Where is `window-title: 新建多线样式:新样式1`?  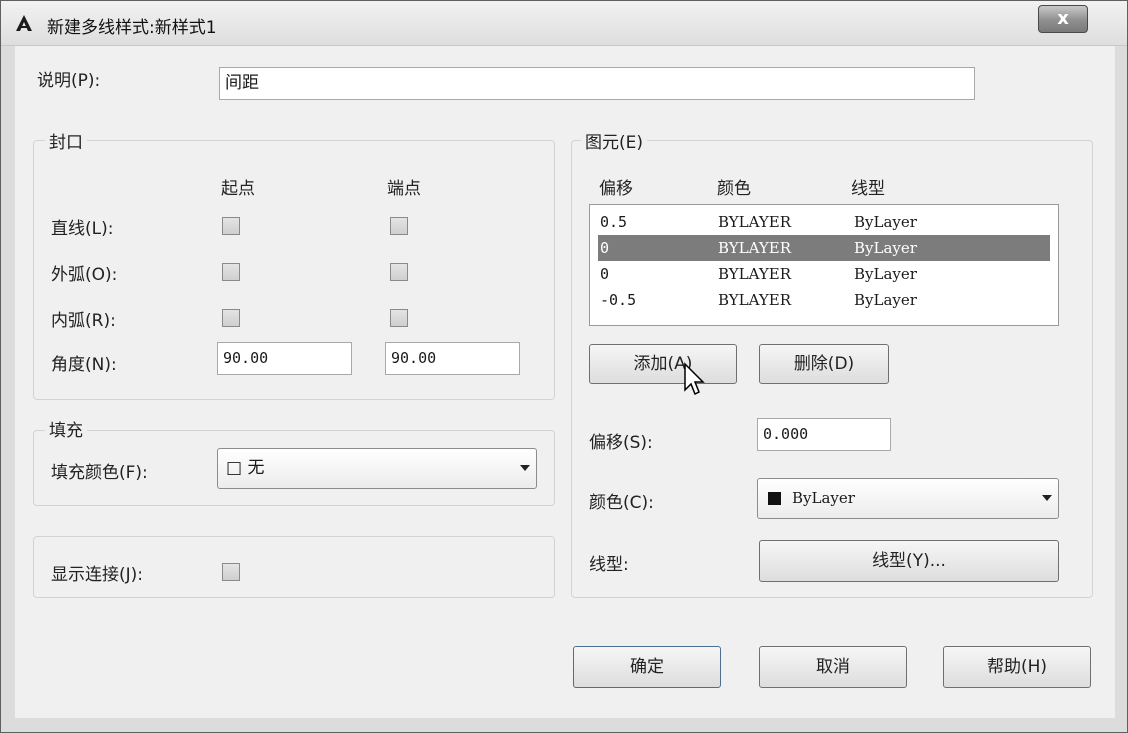
window-title: 新建多线样式:新样式1 is located at coordinates (132, 28).